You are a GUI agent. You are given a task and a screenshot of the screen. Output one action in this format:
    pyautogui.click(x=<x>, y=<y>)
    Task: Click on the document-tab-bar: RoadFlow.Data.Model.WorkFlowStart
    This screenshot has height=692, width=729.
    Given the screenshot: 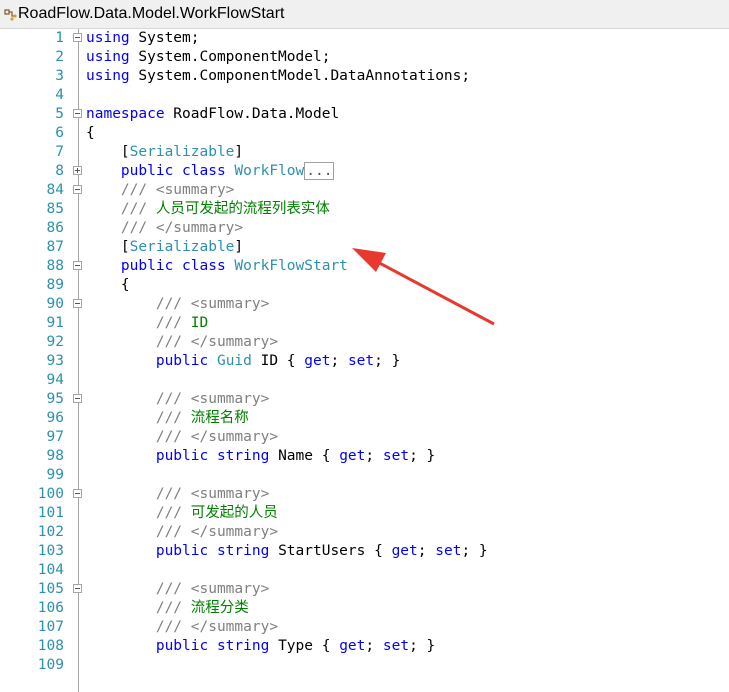 What is the action you would take?
    pyautogui.click(x=364, y=14)
    